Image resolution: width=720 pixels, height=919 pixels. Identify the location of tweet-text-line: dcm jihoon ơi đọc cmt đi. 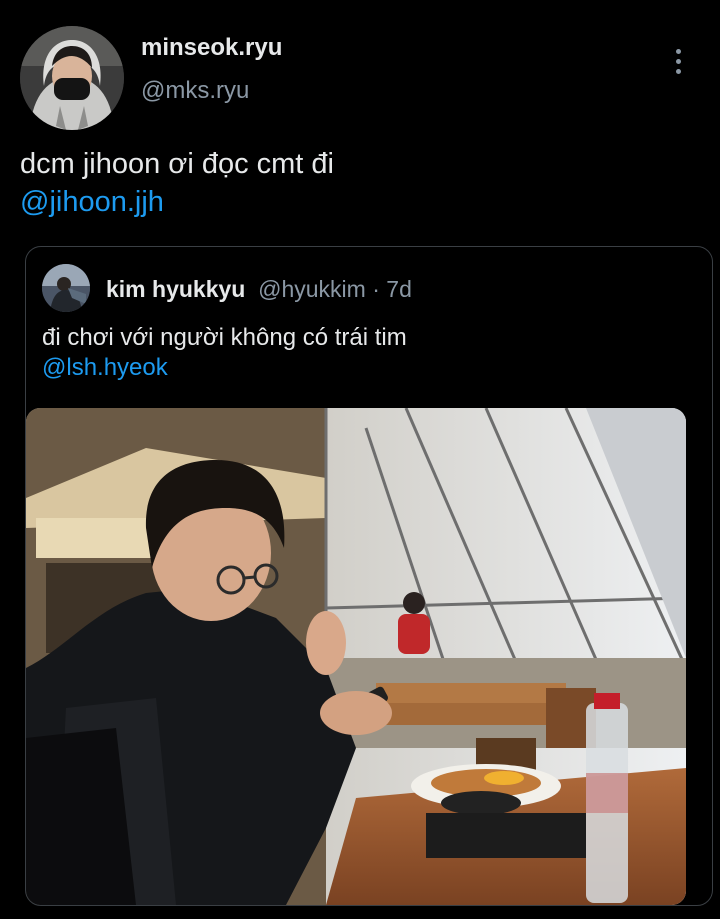
(177, 164).